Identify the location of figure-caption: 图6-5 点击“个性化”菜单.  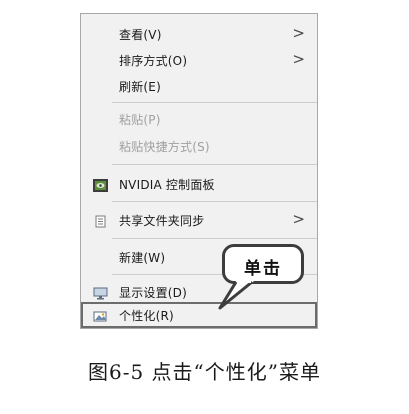
(204, 372).